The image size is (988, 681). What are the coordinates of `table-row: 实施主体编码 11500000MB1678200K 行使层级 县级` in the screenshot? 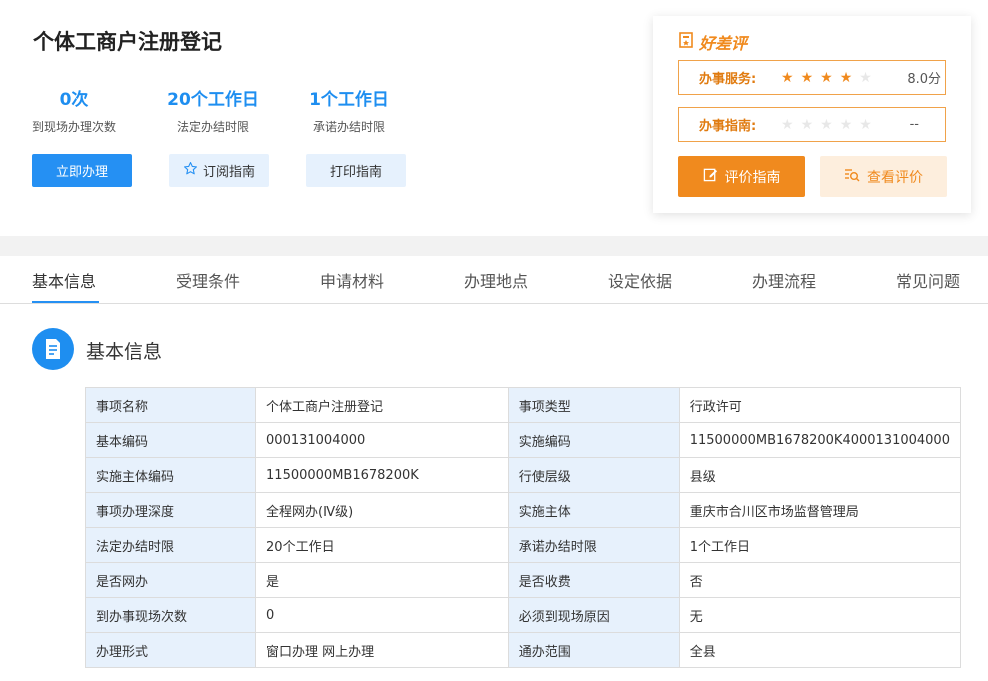 It's located at (523, 475).